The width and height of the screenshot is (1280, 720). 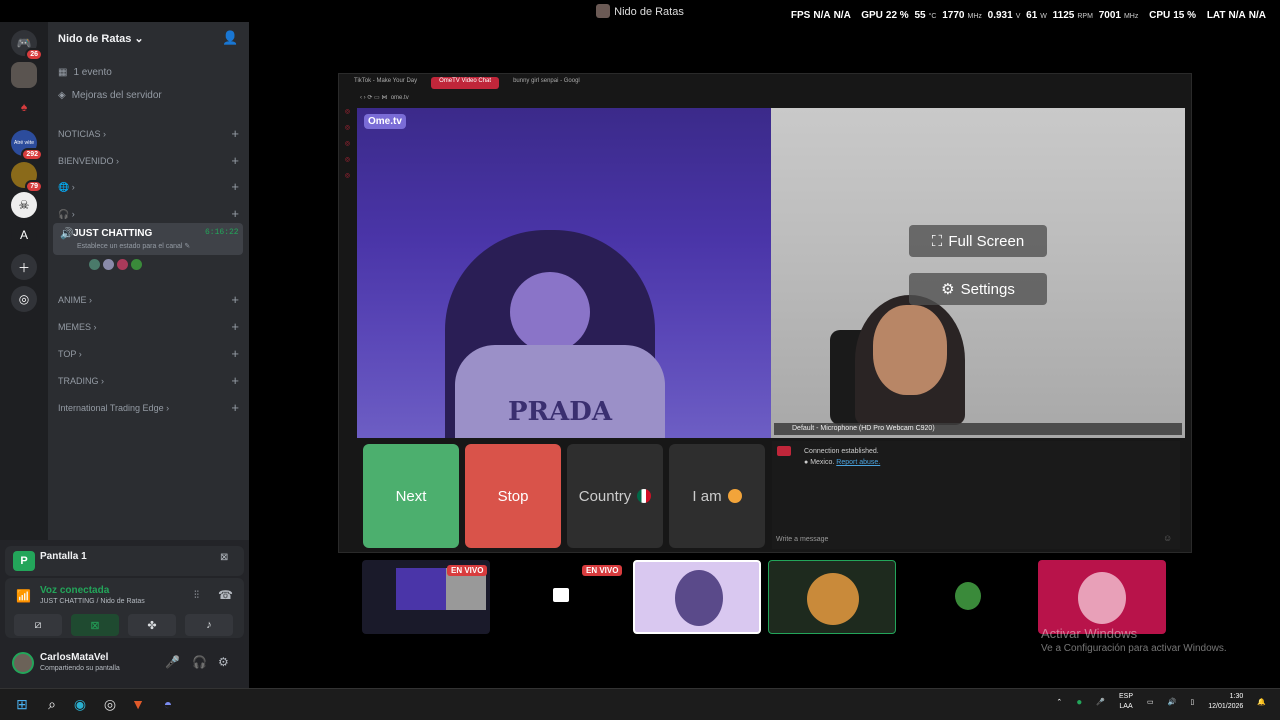 What do you see at coordinates (92, 601) in the screenshot?
I see `voice-channel-path: JUST CHATTING / Nido de Ratas` at bounding box center [92, 601].